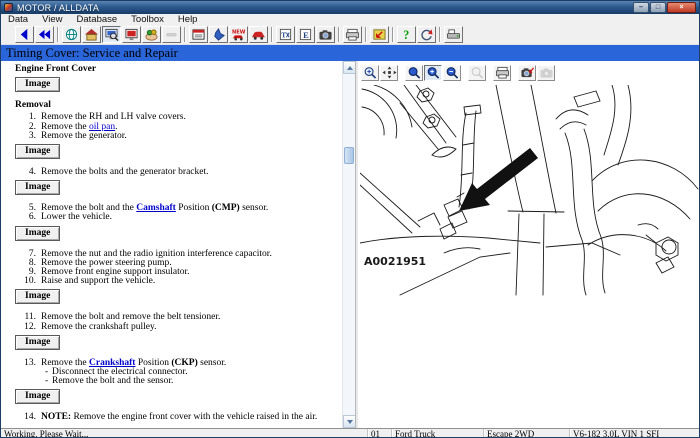 The height and width of the screenshot is (438, 700). I want to click on copy-image-button, so click(527, 72).